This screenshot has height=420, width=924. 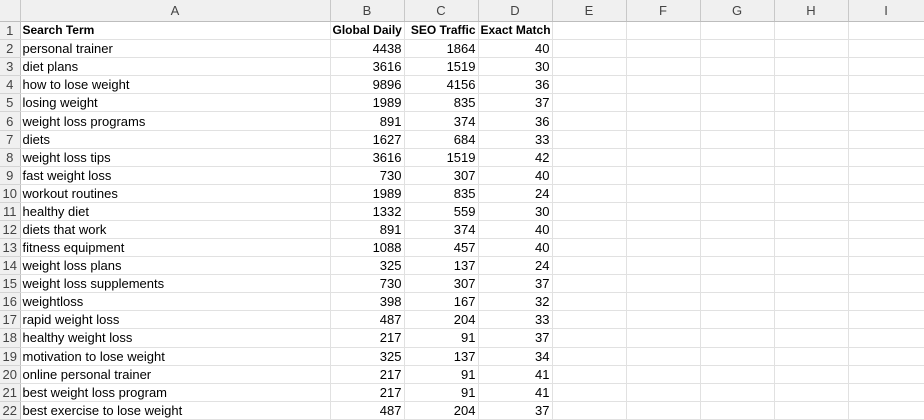 I want to click on cell-global-daily: 1989, so click(x=367, y=103).